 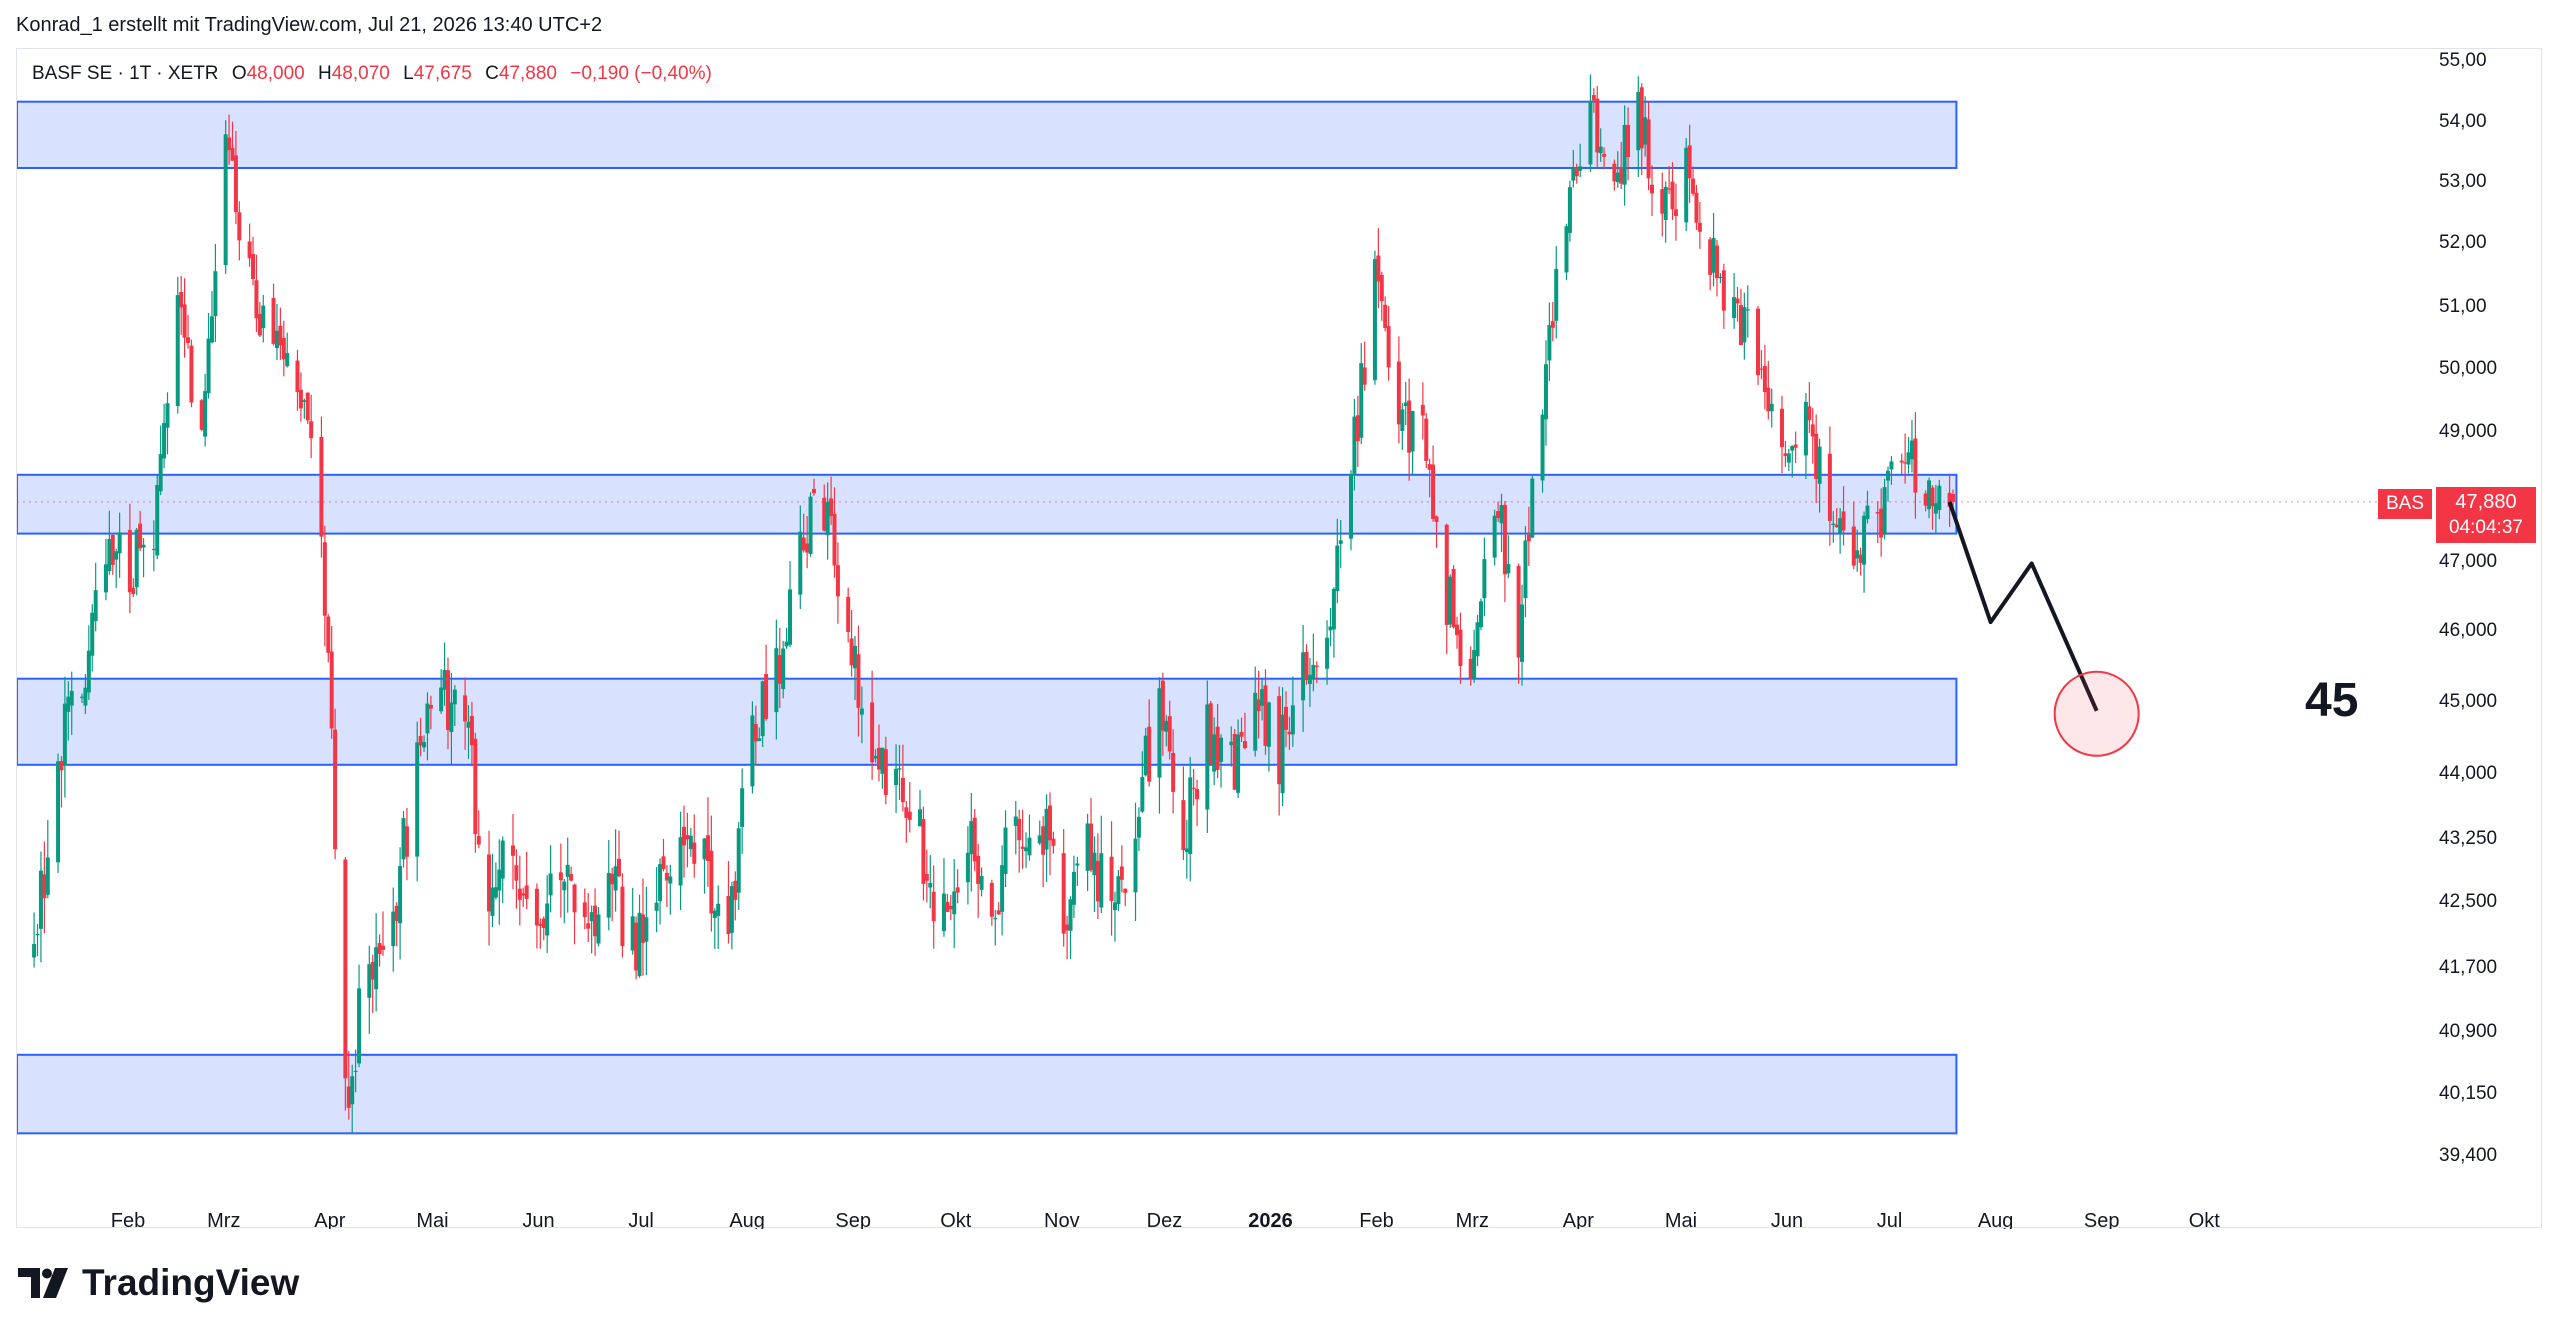 What do you see at coordinates (2468, 967) in the screenshot?
I see `y-axis-tick-label: 41,700` at bounding box center [2468, 967].